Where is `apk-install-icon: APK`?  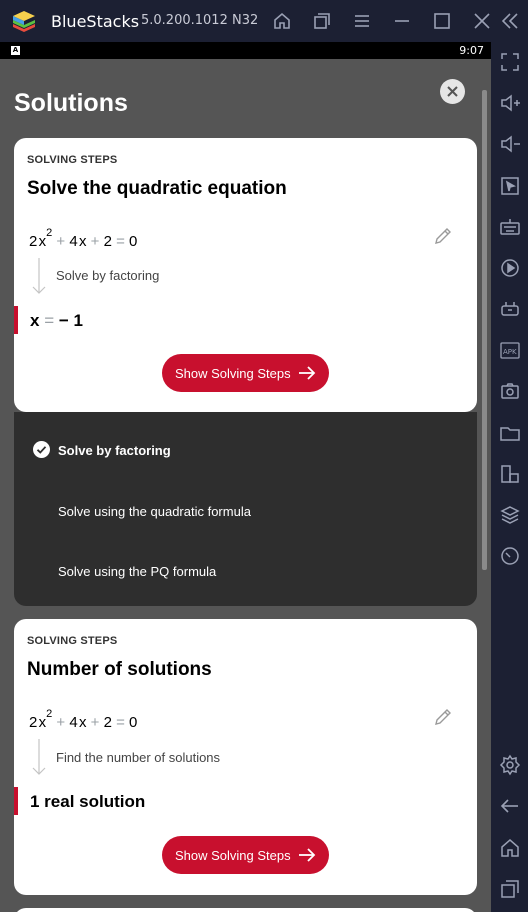 apk-install-icon: APK is located at coordinates (510, 350).